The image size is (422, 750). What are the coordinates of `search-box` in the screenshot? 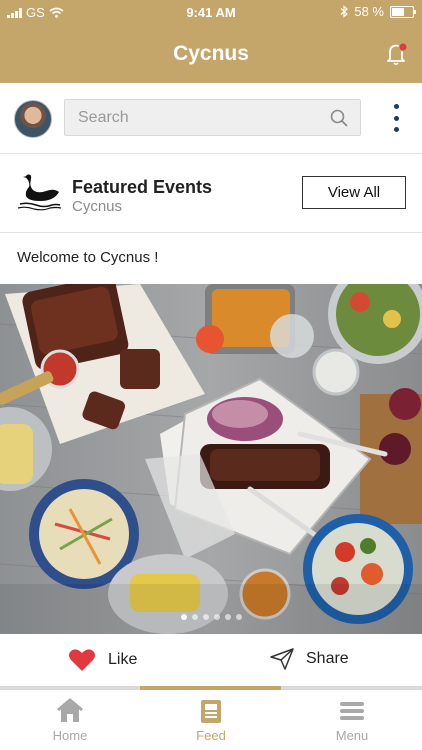 It's located at (212, 117).